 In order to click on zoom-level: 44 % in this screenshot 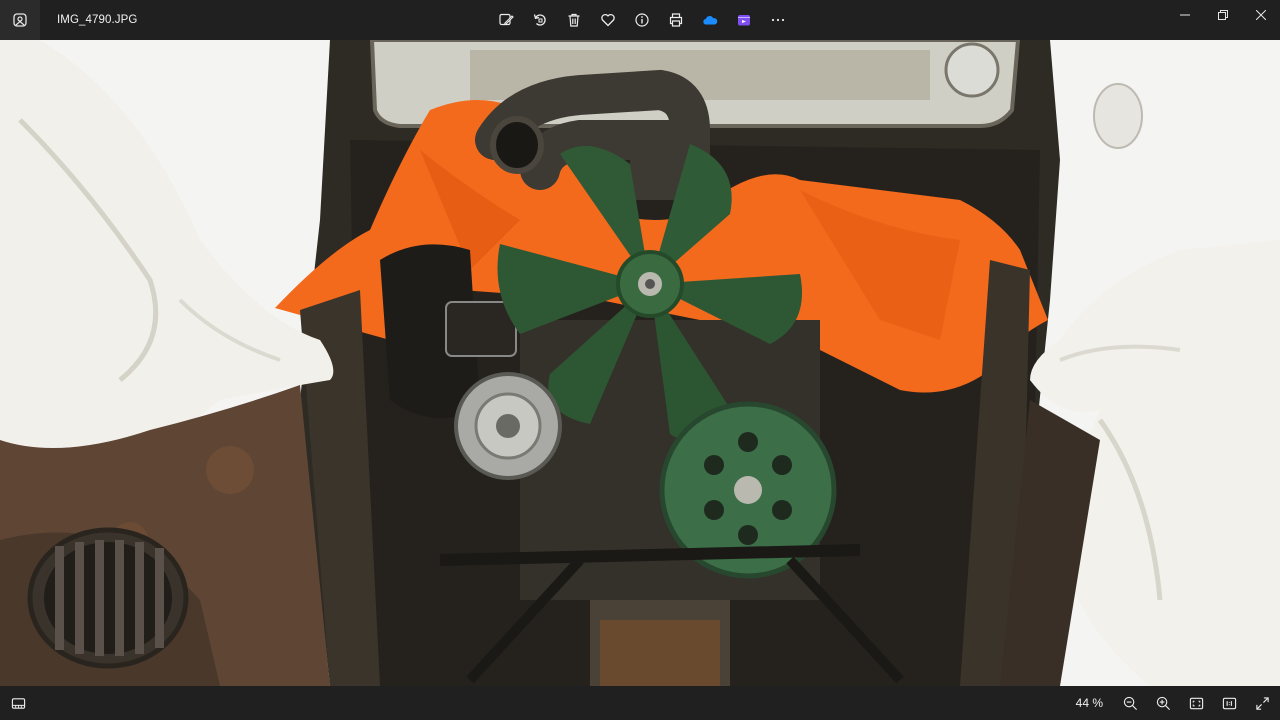, I will do `click(1089, 703)`.